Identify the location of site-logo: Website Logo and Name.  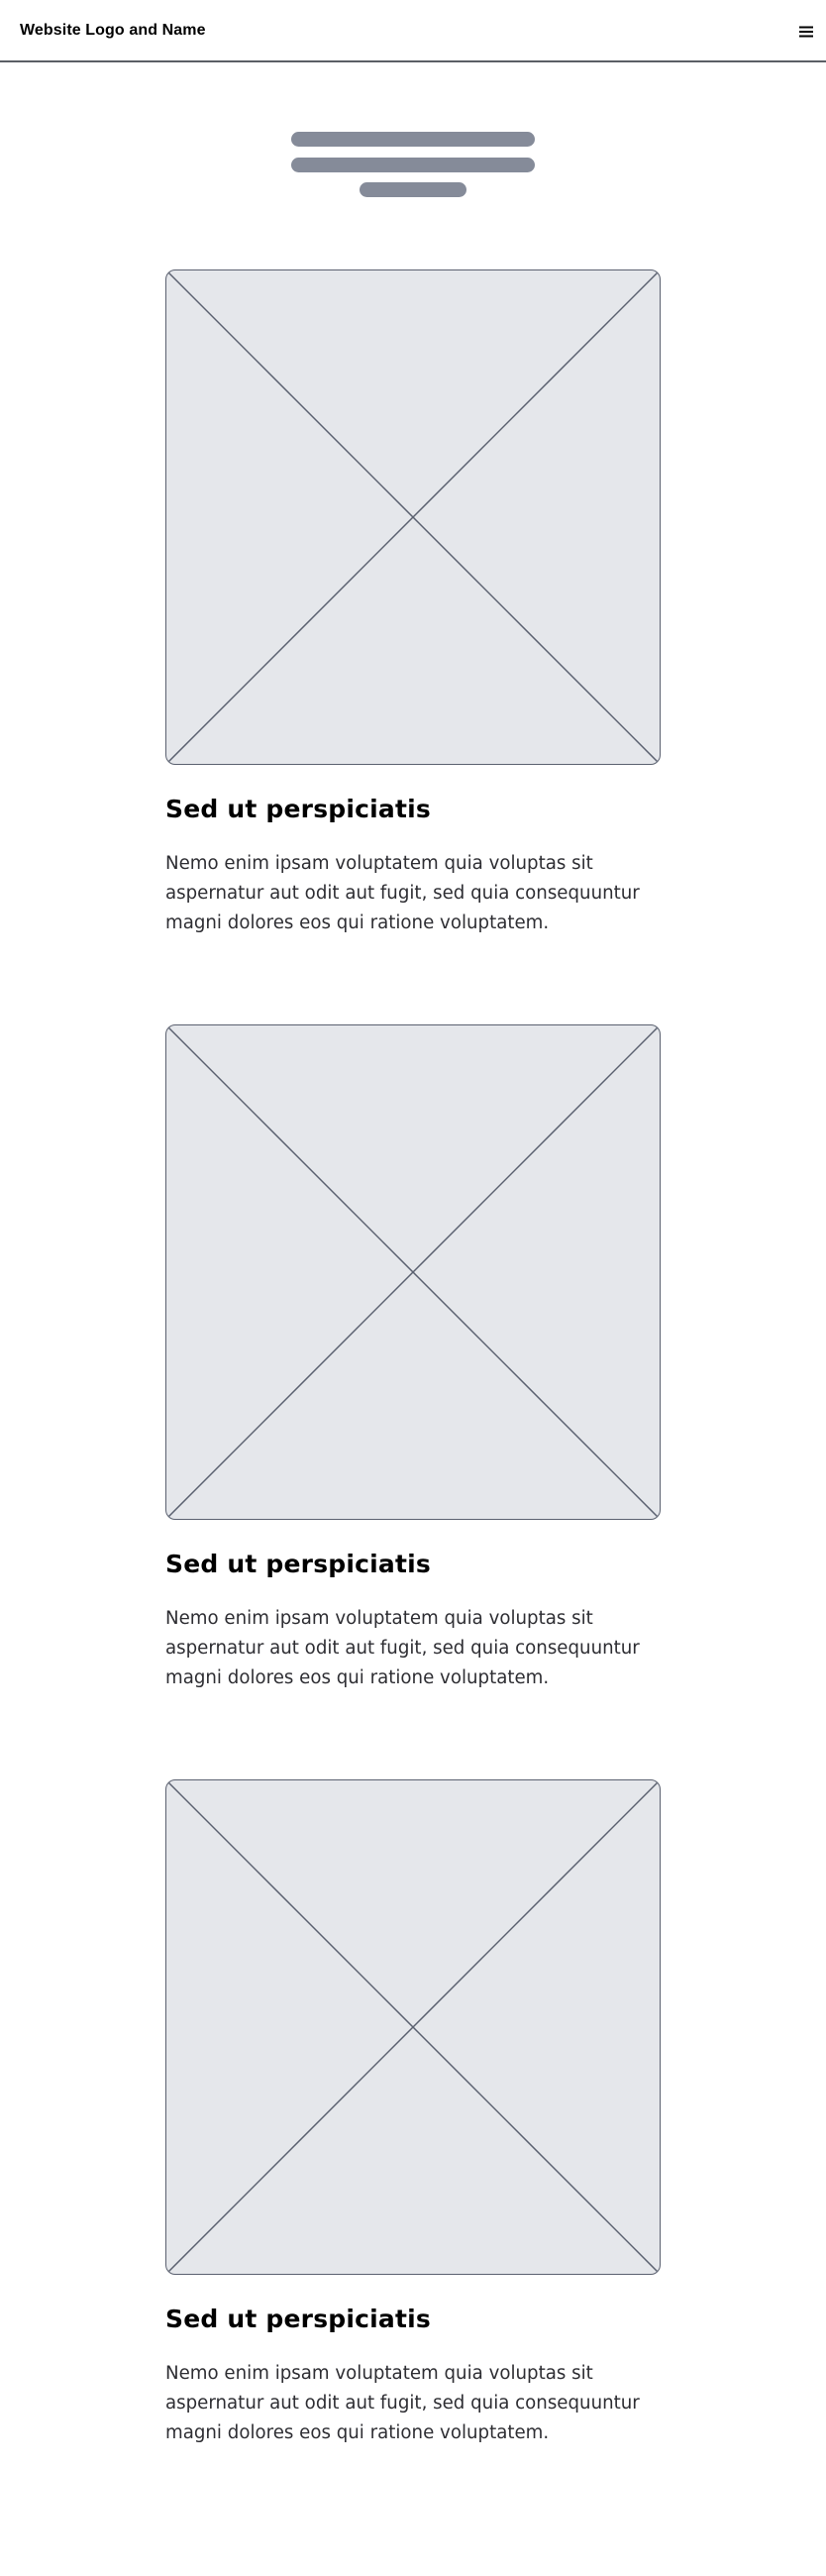
(113, 31).